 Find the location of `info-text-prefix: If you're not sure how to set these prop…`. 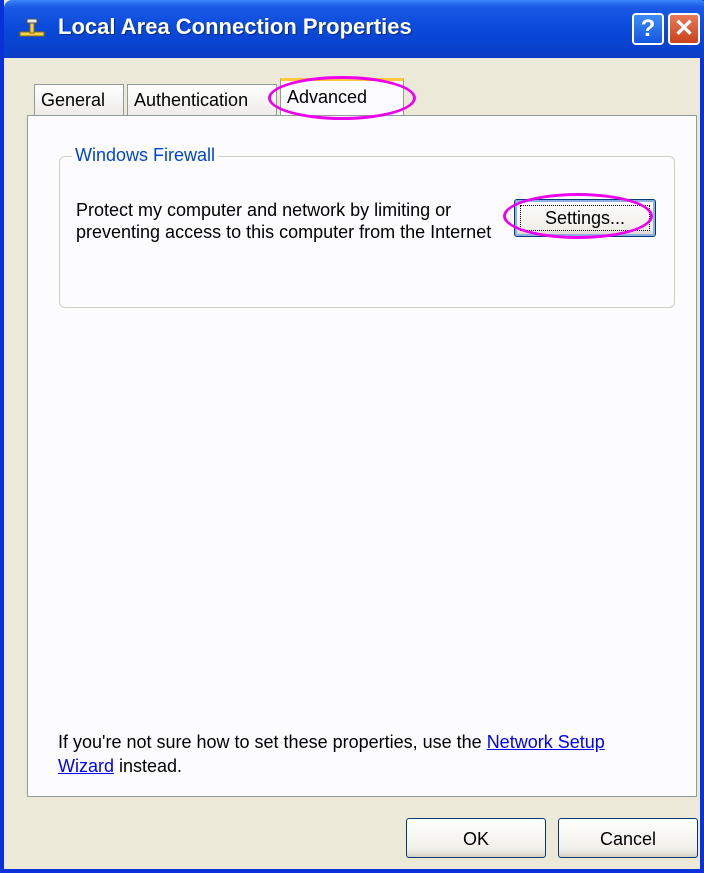

info-text-prefix: If you're not sure how to set these prop… is located at coordinates (272, 742).